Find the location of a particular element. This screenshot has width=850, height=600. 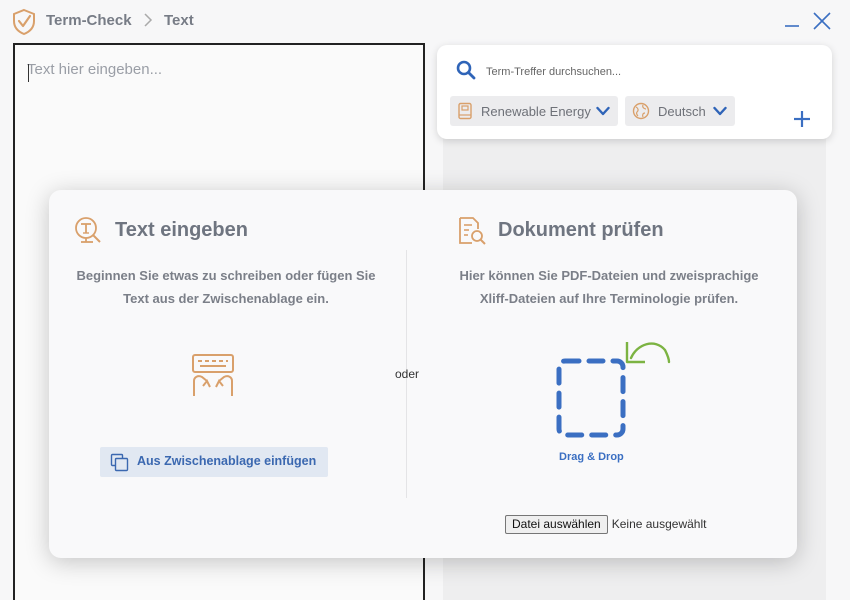

file-drop-zone is located at coordinates (613, 391).